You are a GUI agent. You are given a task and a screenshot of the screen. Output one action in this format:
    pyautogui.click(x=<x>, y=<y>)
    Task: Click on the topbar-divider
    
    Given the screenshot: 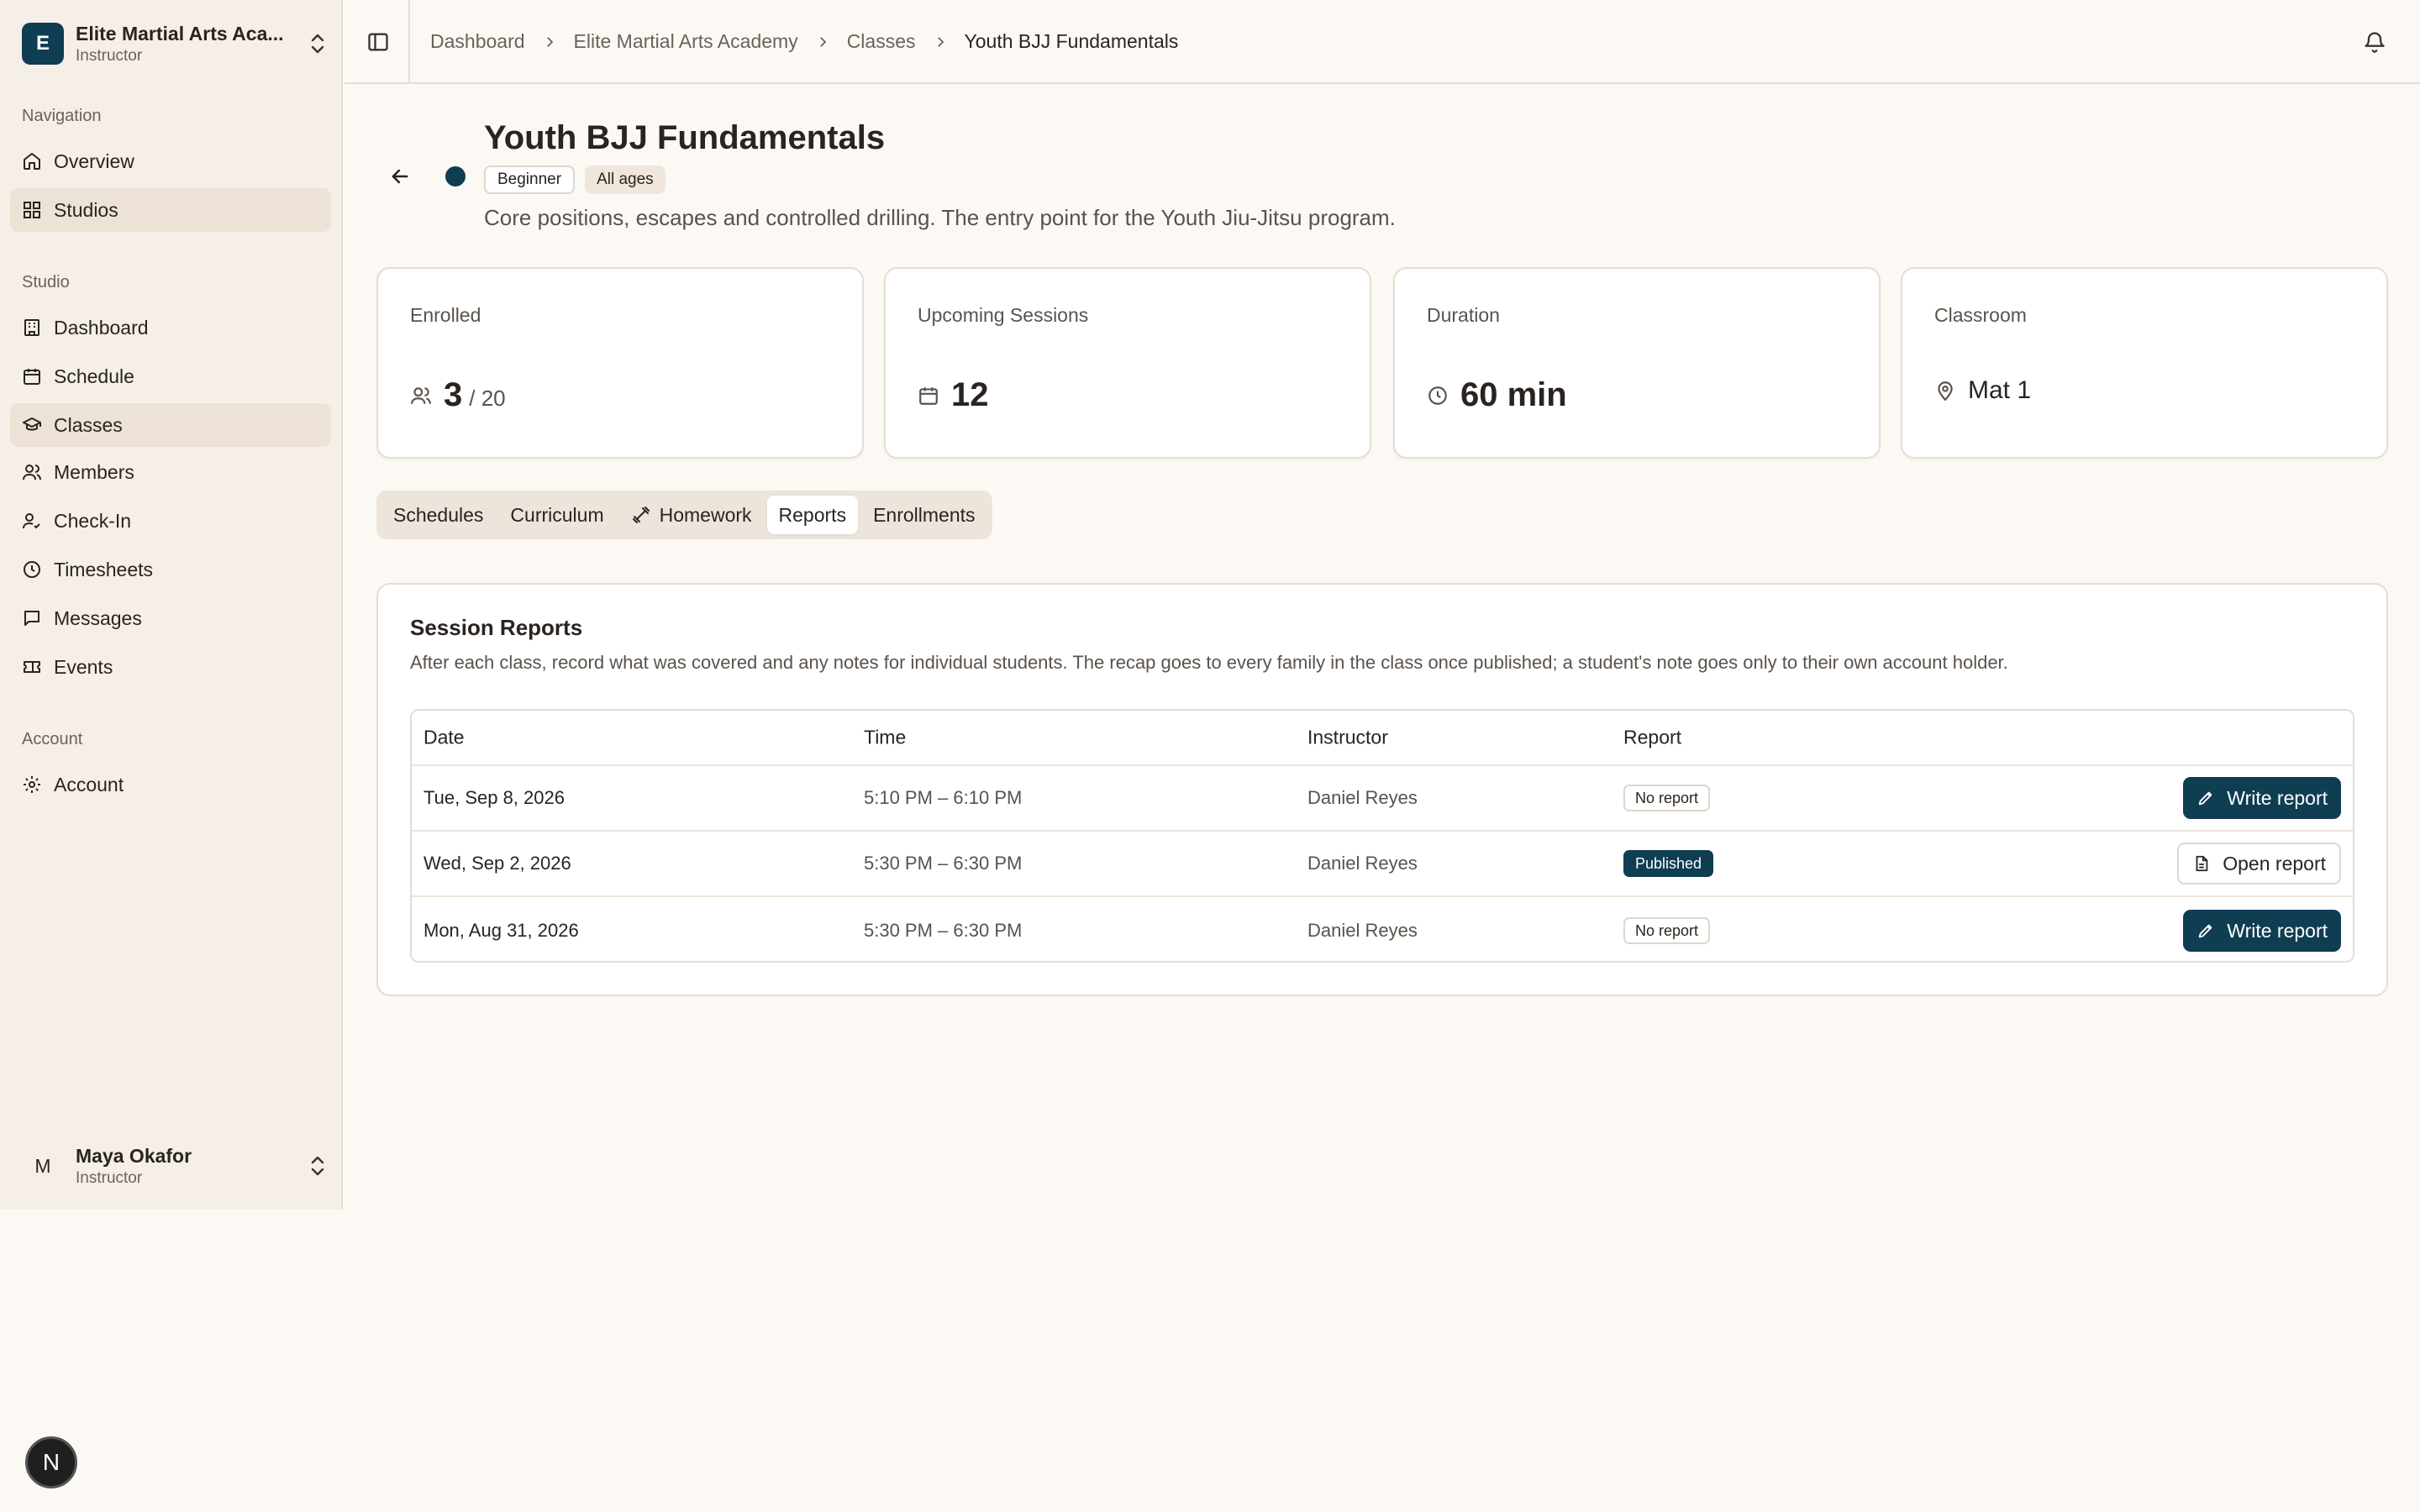 What is the action you would take?
    pyautogui.click(x=409, y=42)
    